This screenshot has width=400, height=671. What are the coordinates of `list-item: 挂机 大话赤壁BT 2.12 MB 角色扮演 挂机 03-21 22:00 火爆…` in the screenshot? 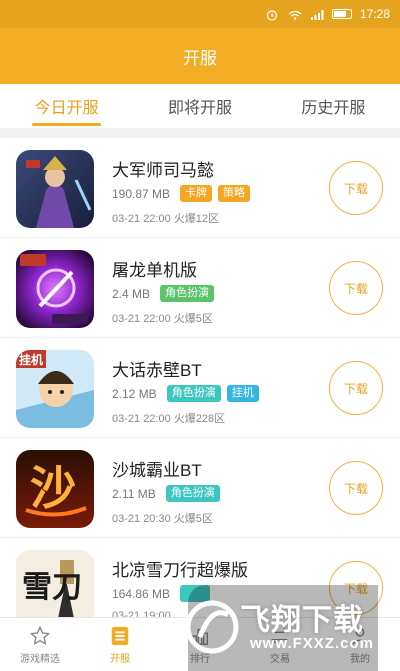 It's located at (200, 388).